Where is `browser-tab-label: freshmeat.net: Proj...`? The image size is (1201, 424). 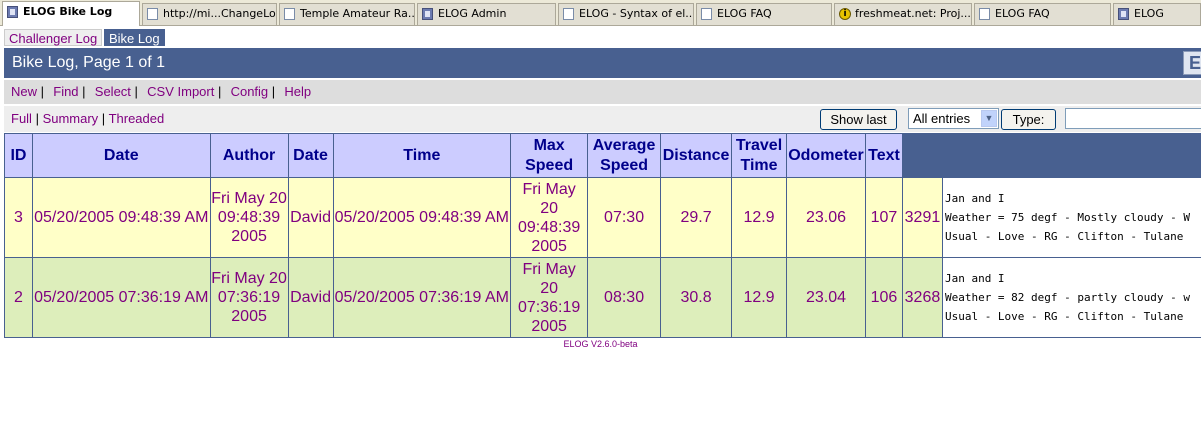 browser-tab-label: freshmeat.net: Proj... is located at coordinates (913, 13).